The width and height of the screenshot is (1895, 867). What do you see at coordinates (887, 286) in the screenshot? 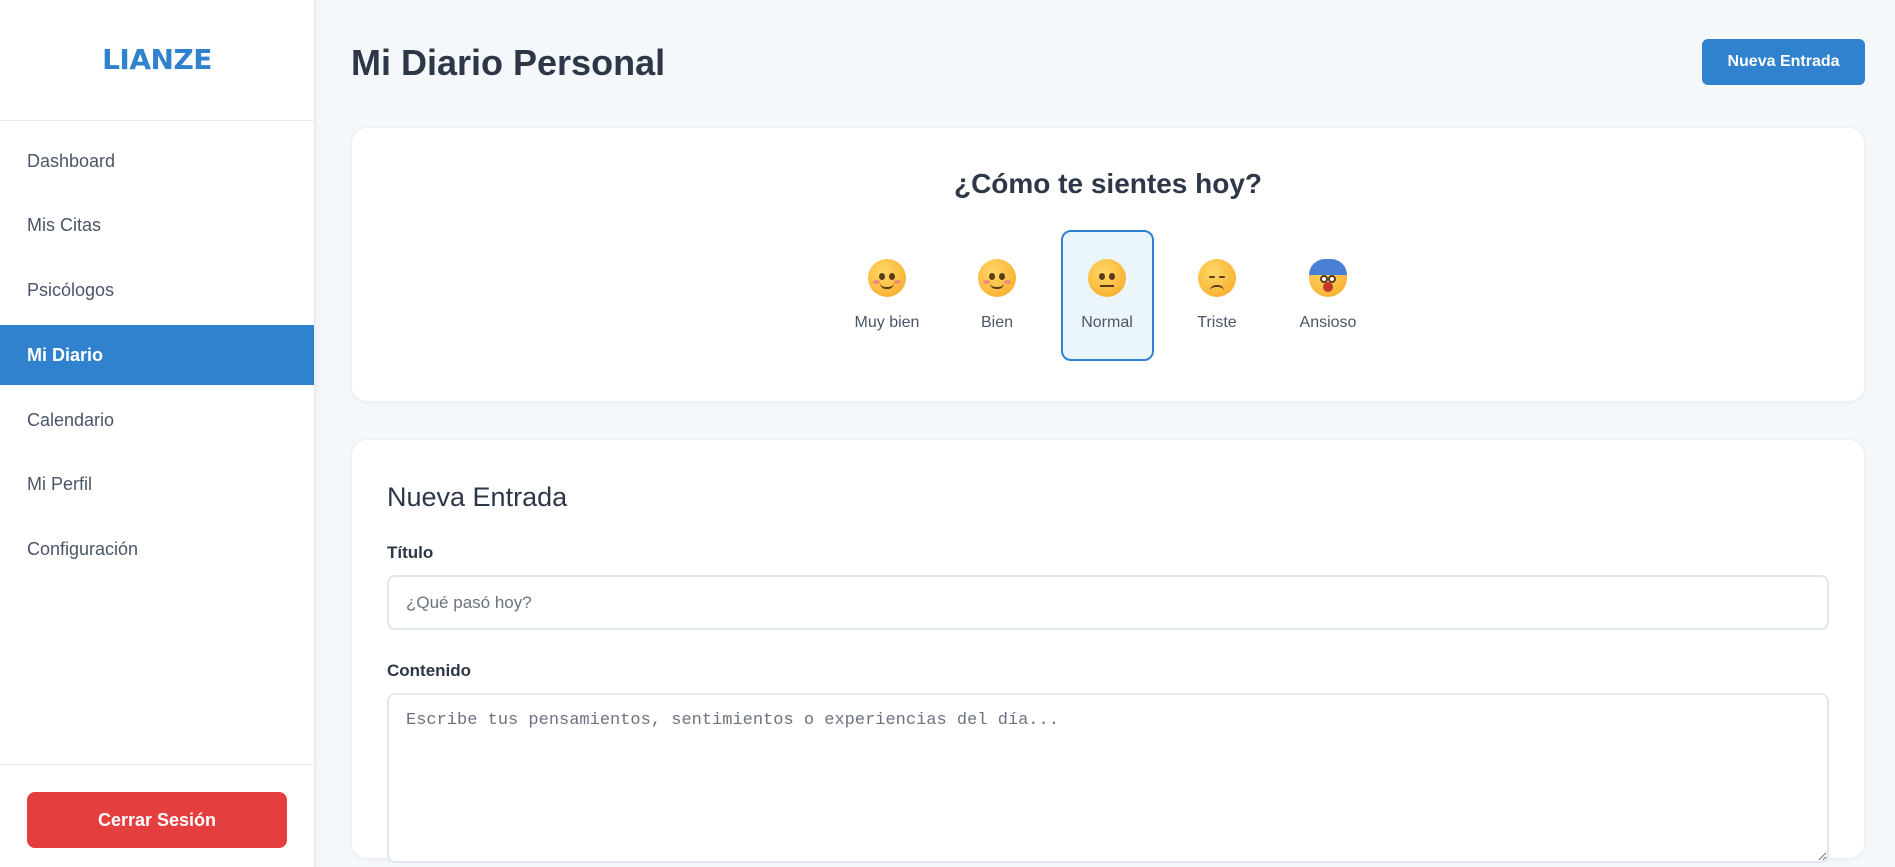
I see `smiling-face-mouth` at bounding box center [887, 286].